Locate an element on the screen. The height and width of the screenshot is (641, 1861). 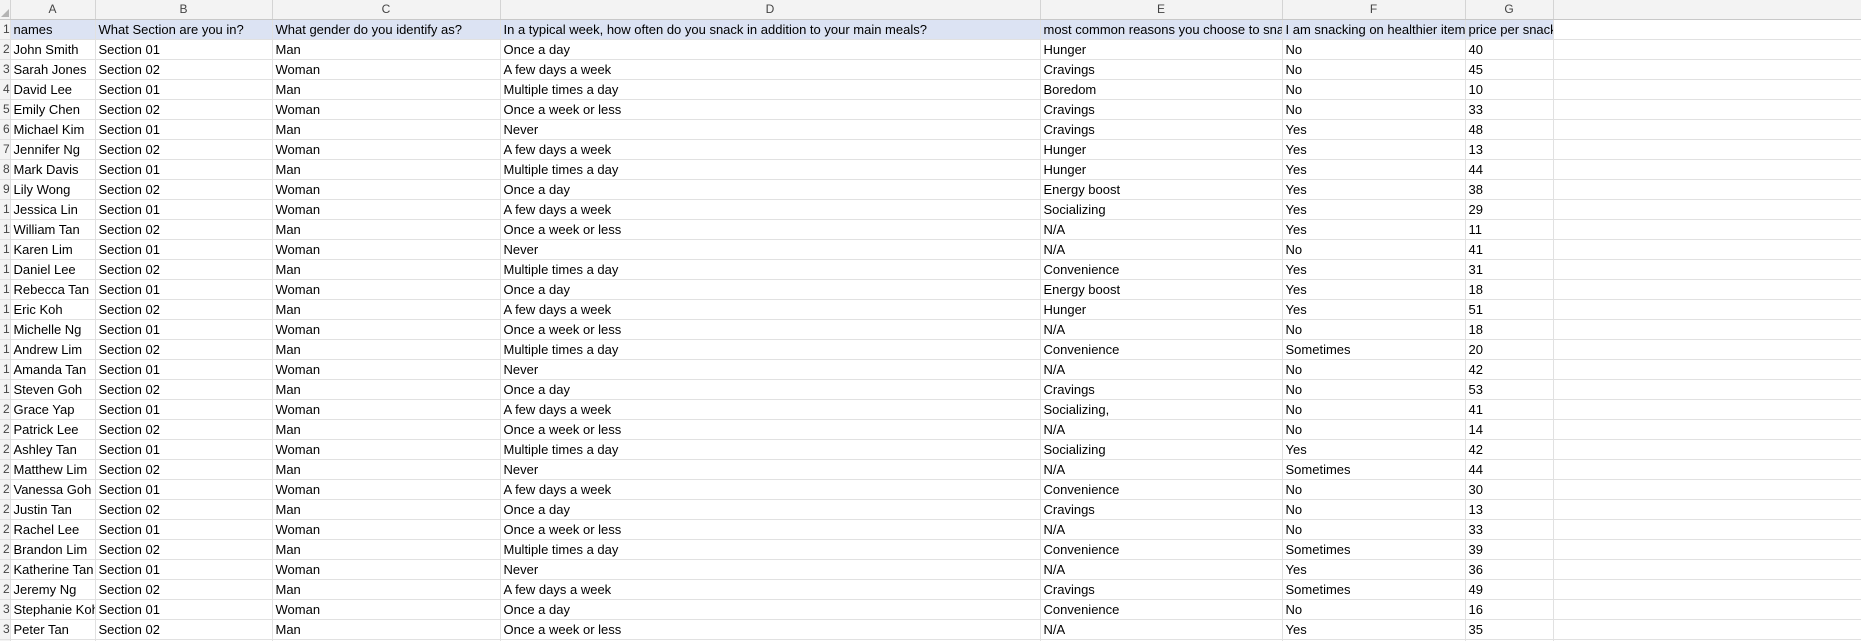
cell-names: Emily Chen is located at coordinates (53, 109).